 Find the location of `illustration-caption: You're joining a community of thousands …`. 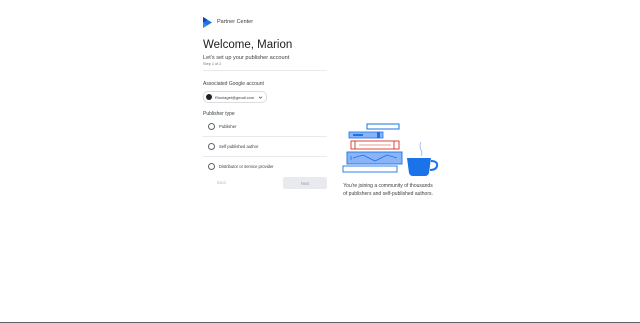

illustration-caption: You're joining a community of thousands … is located at coordinates (388, 190).